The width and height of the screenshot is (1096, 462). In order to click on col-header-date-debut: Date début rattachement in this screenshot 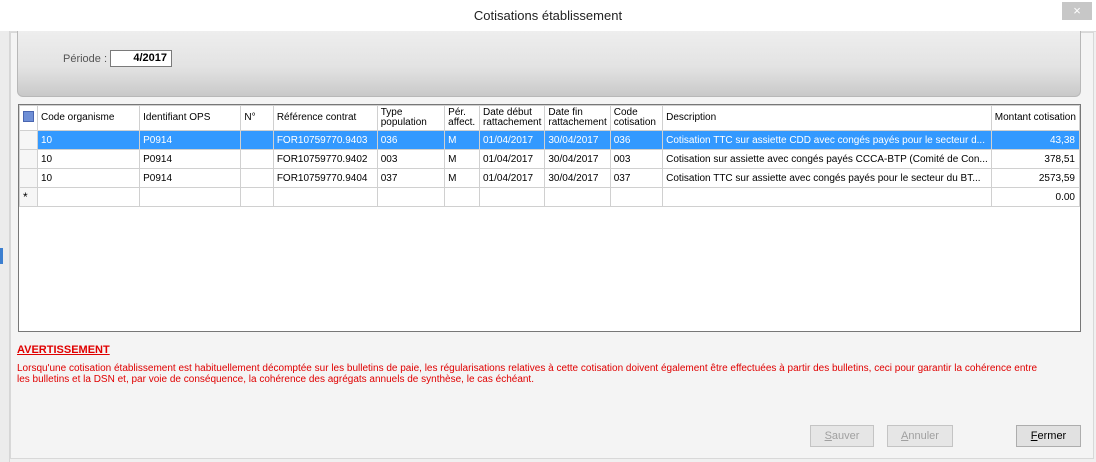, I will do `click(512, 118)`.